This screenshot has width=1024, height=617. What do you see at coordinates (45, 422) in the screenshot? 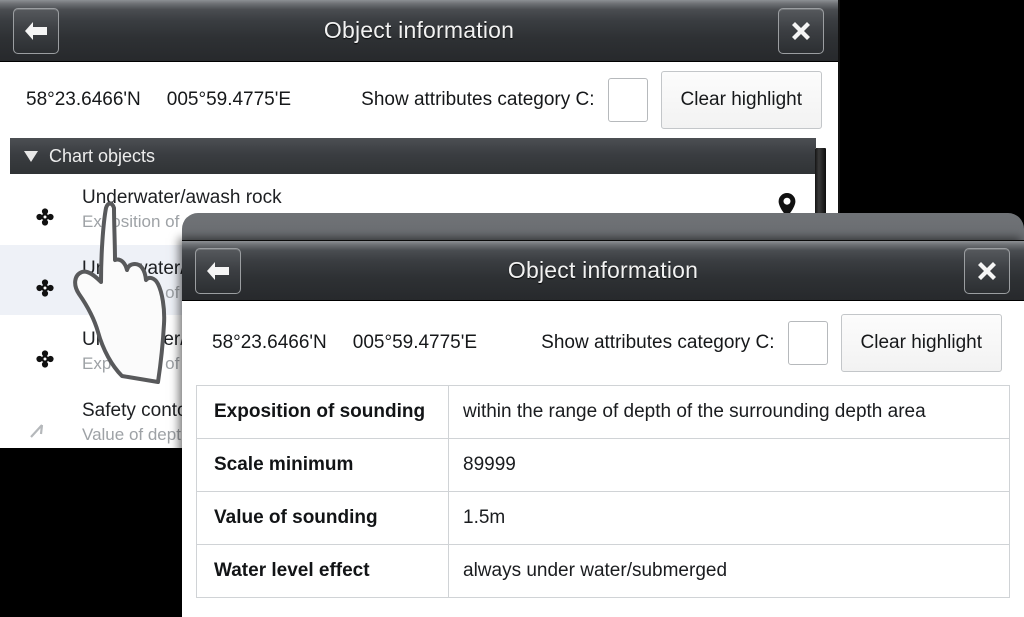
I see `contour-line-icon` at bounding box center [45, 422].